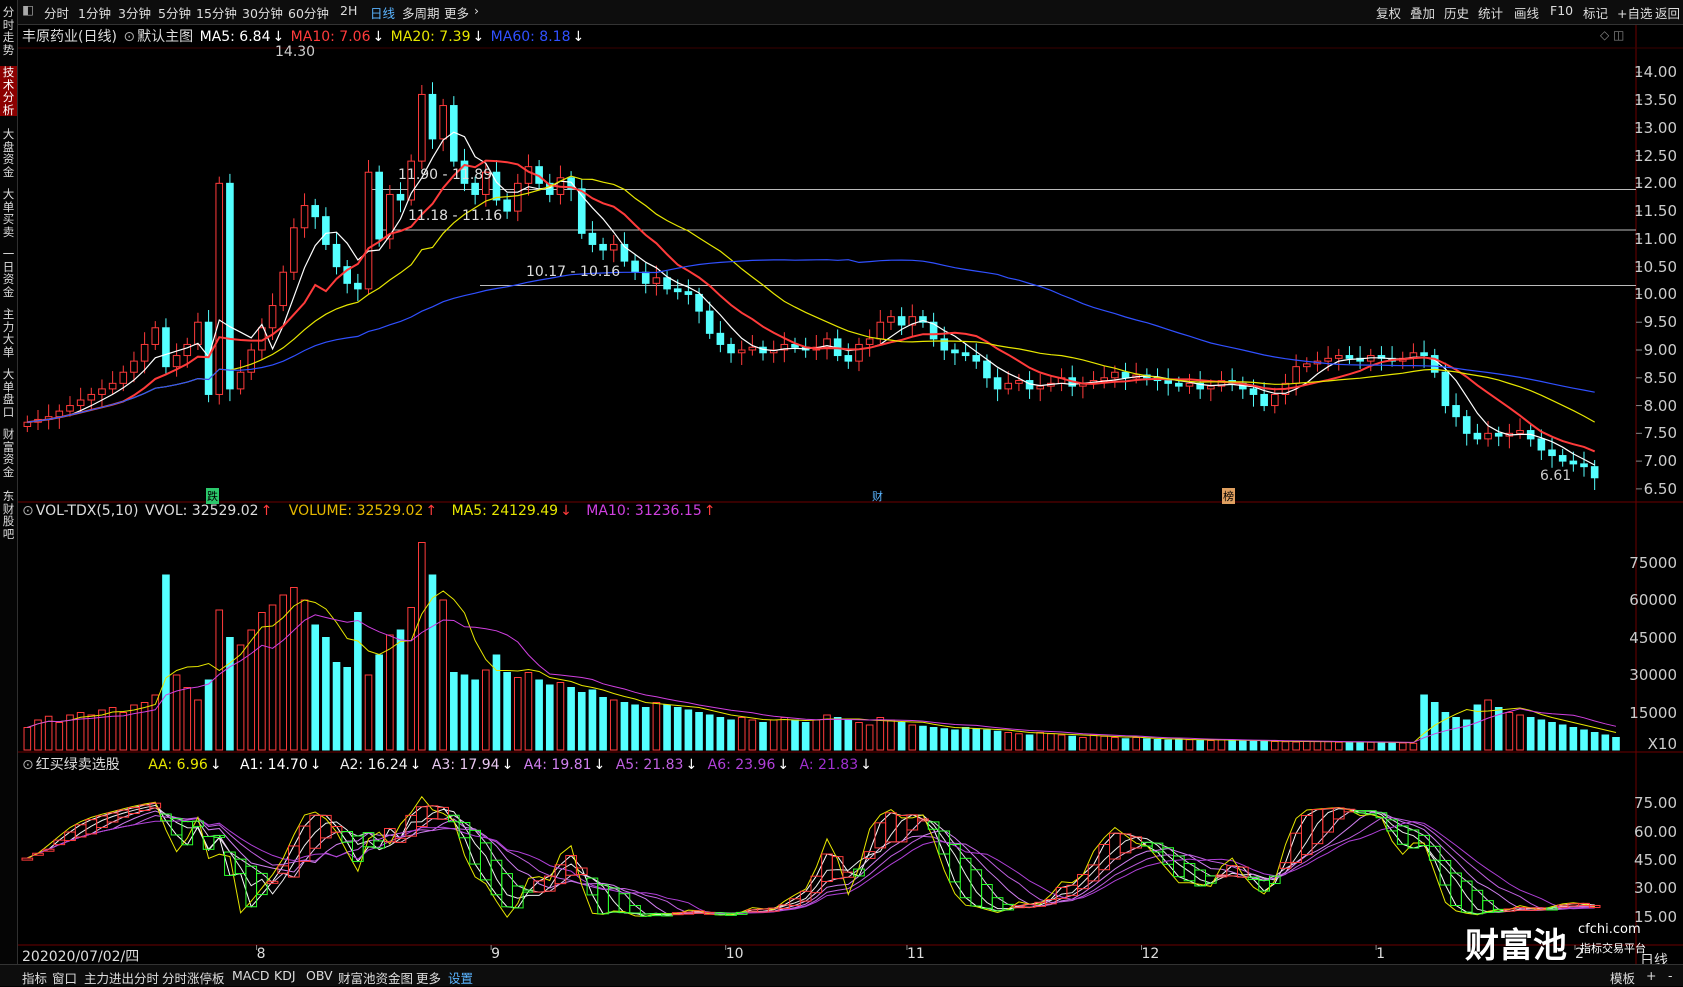 The height and width of the screenshot is (987, 1683). I want to click on indicator-name: 红买绿卖选股, so click(78, 765).